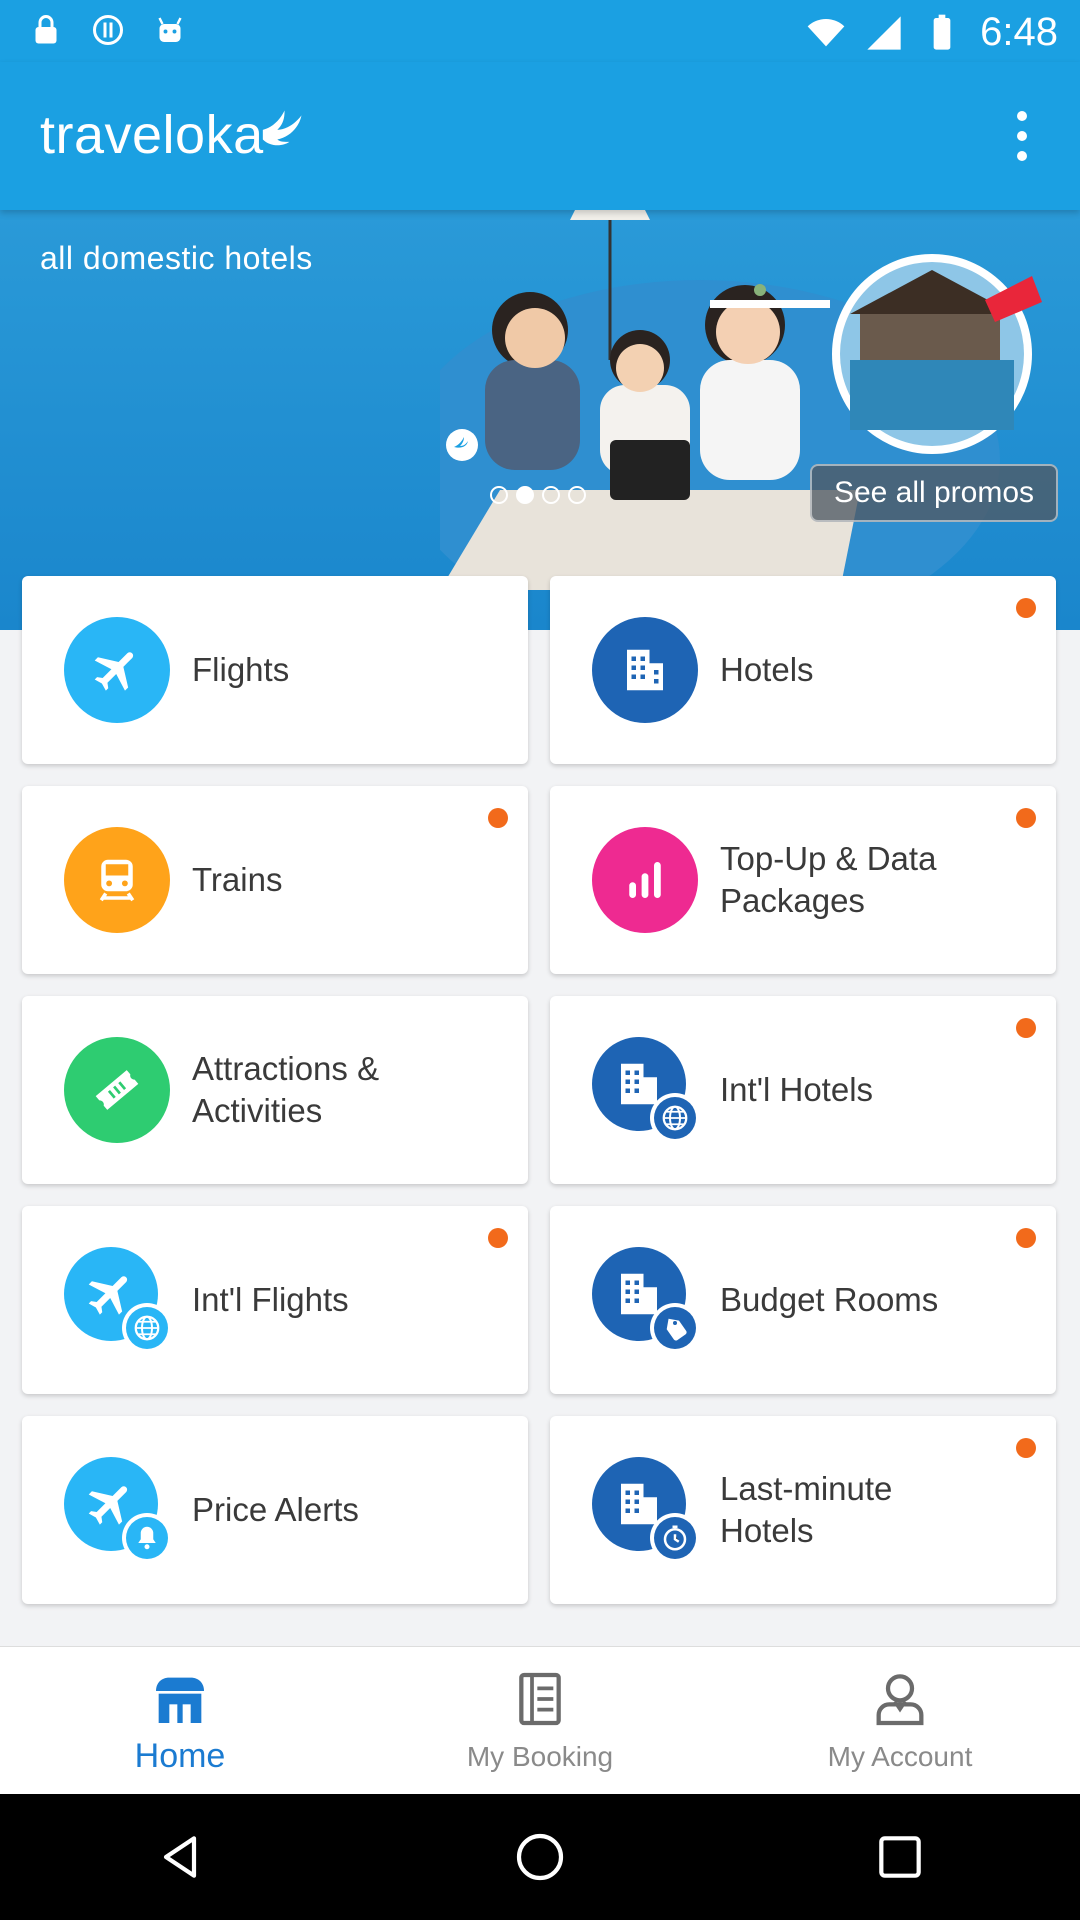  What do you see at coordinates (170, 29) in the screenshot?
I see `android-icon` at bounding box center [170, 29].